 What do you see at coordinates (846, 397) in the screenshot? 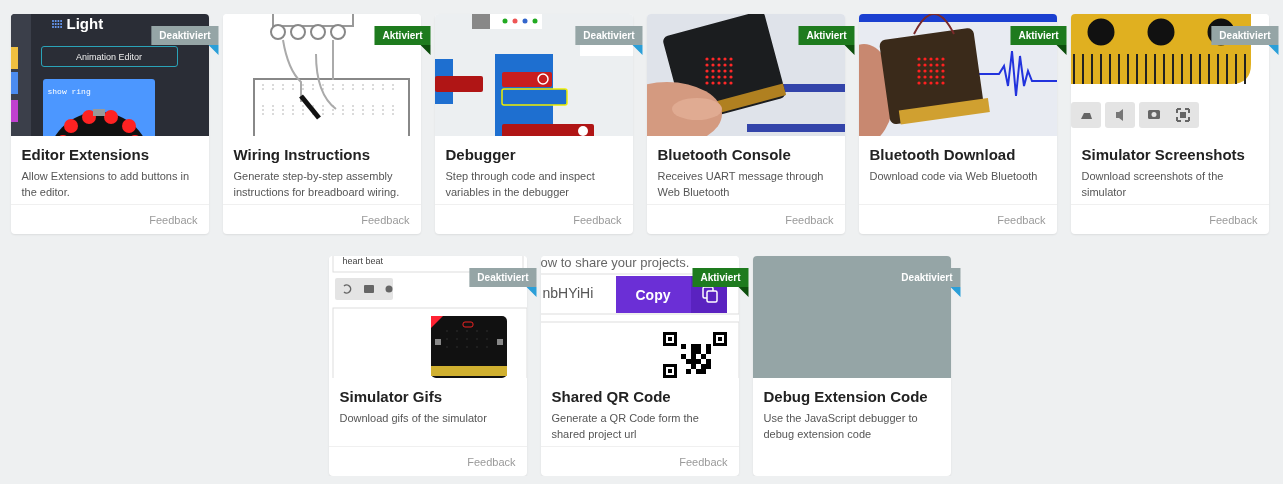
I see `card-title: Debug Extension Code` at bounding box center [846, 397].